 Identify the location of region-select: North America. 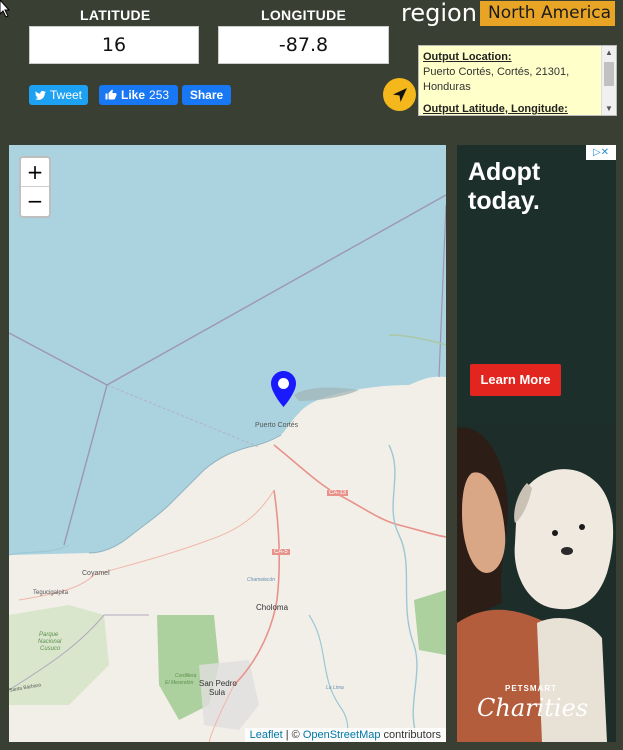
(547, 13).